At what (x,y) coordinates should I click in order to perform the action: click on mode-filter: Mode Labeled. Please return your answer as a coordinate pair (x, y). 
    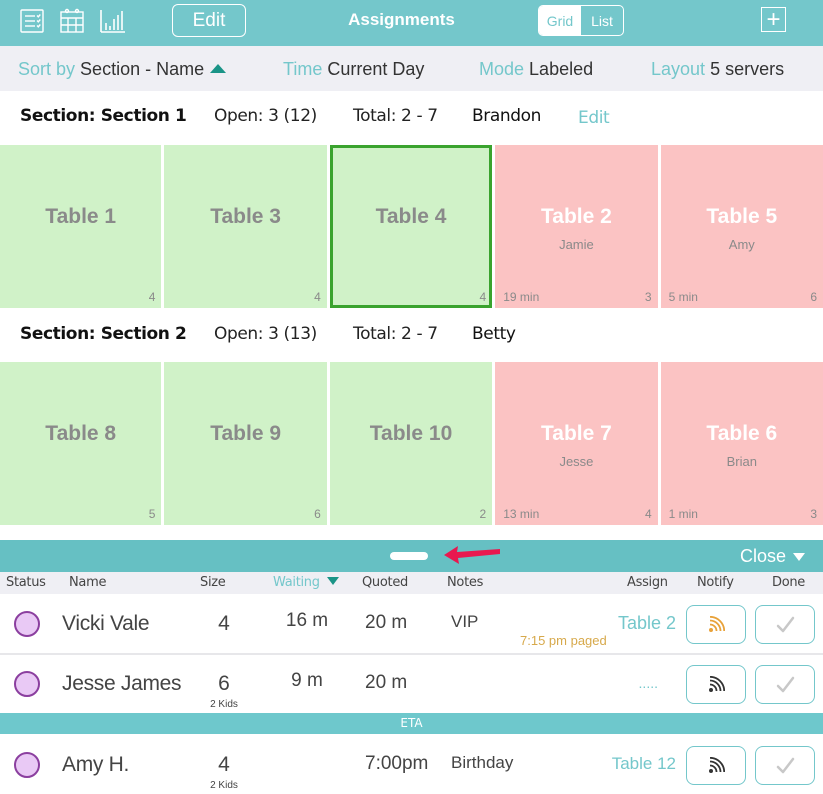
    Looking at the image, I should click on (536, 69).